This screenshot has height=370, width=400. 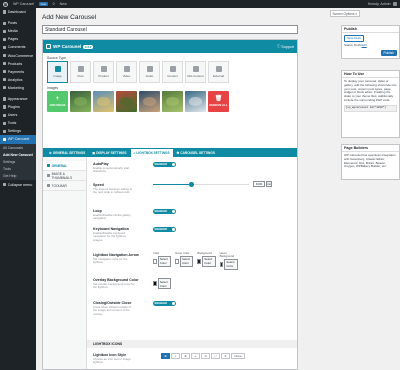 I want to click on icon-style-option-2: +, so click(x=175, y=356).